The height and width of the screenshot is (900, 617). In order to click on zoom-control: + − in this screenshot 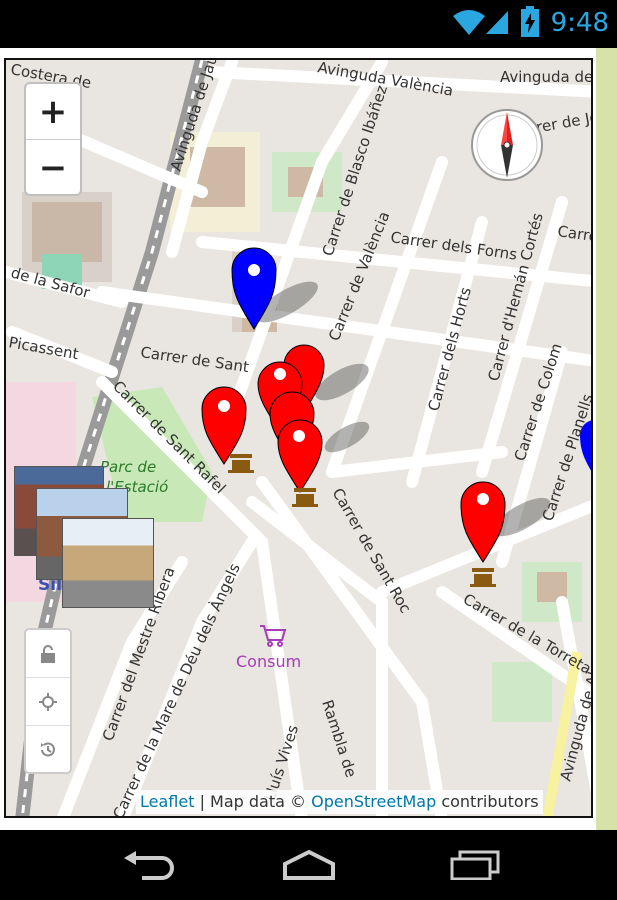, I will do `click(53, 139)`.